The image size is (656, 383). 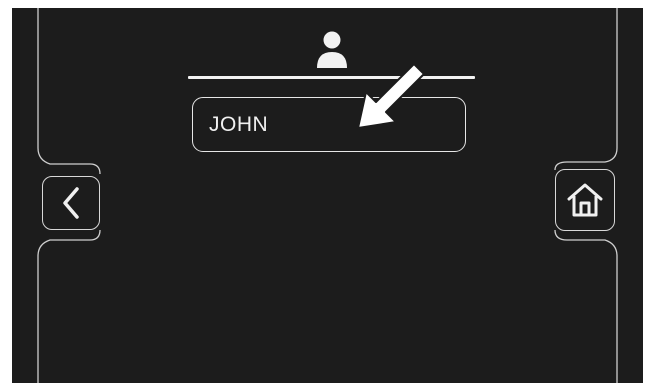 I want to click on pointer-arrow-icon, so click(x=391, y=96).